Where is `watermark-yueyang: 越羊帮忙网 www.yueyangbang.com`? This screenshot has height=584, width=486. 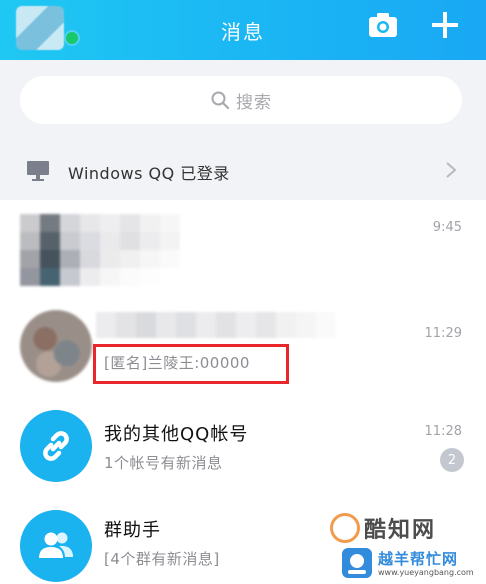 watermark-yueyang: 越羊帮忙网 www.yueyangbang.com is located at coordinates (410, 564).